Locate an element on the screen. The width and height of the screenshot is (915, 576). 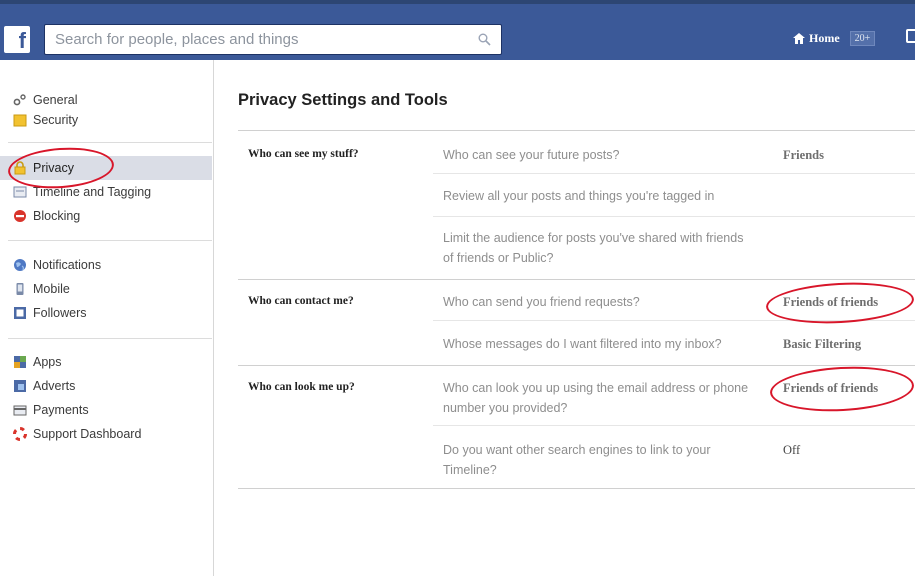
sidebar-item-support-dashboard: Support Dashboard is located at coordinates (106, 434).